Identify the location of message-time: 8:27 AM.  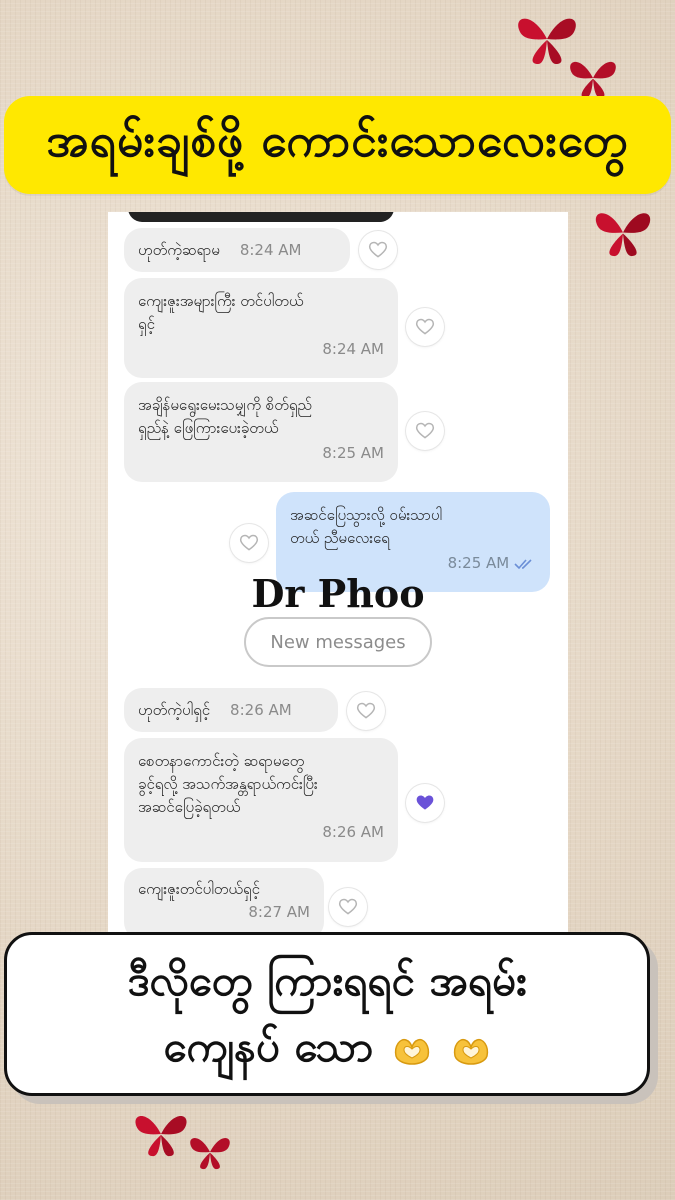
(279, 912).